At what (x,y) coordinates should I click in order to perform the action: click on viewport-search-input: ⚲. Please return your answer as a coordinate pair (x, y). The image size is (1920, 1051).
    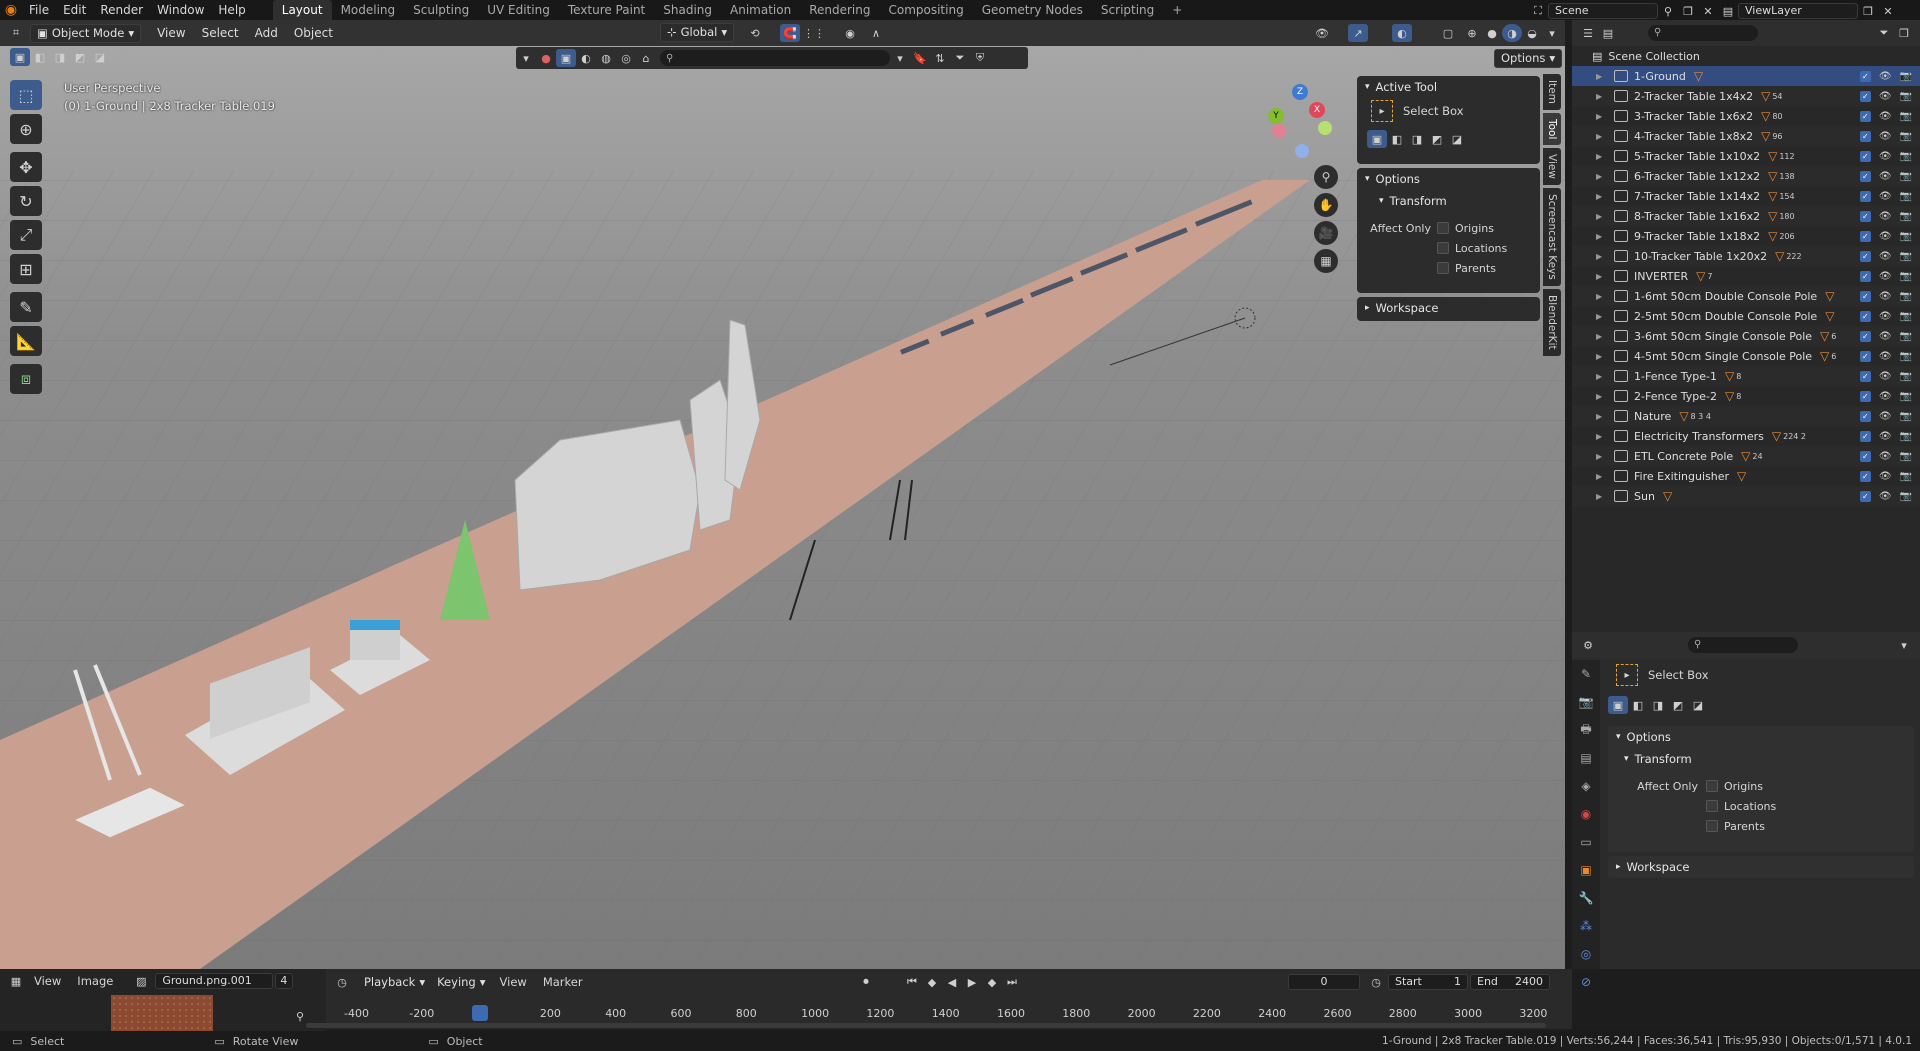
    Looking at the image, I should click on (775, 58).